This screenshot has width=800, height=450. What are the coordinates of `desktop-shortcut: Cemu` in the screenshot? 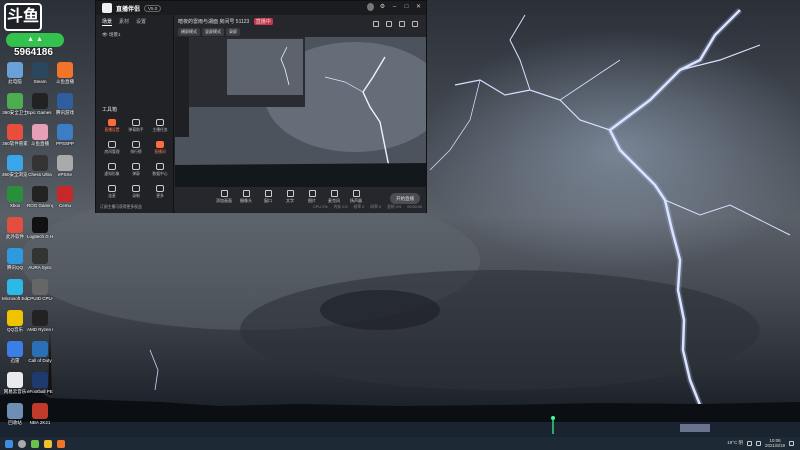 It's located at (65, 197).